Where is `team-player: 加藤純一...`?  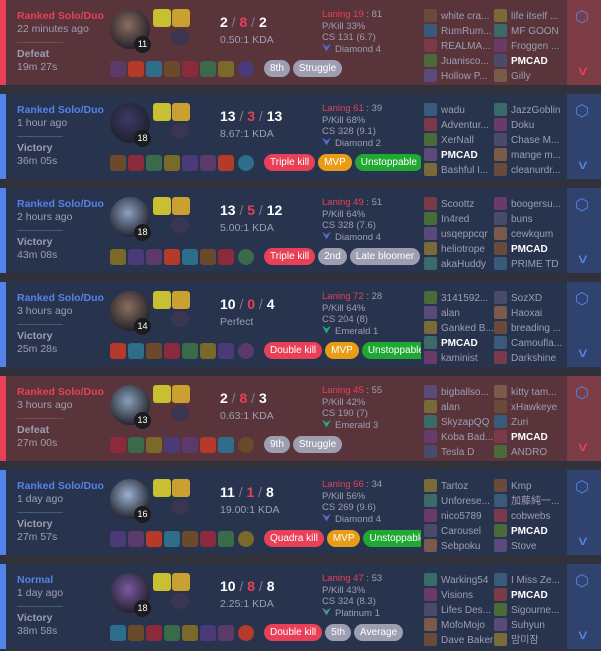
team-player: 加藤純一... is located at coordinates (529, 501).